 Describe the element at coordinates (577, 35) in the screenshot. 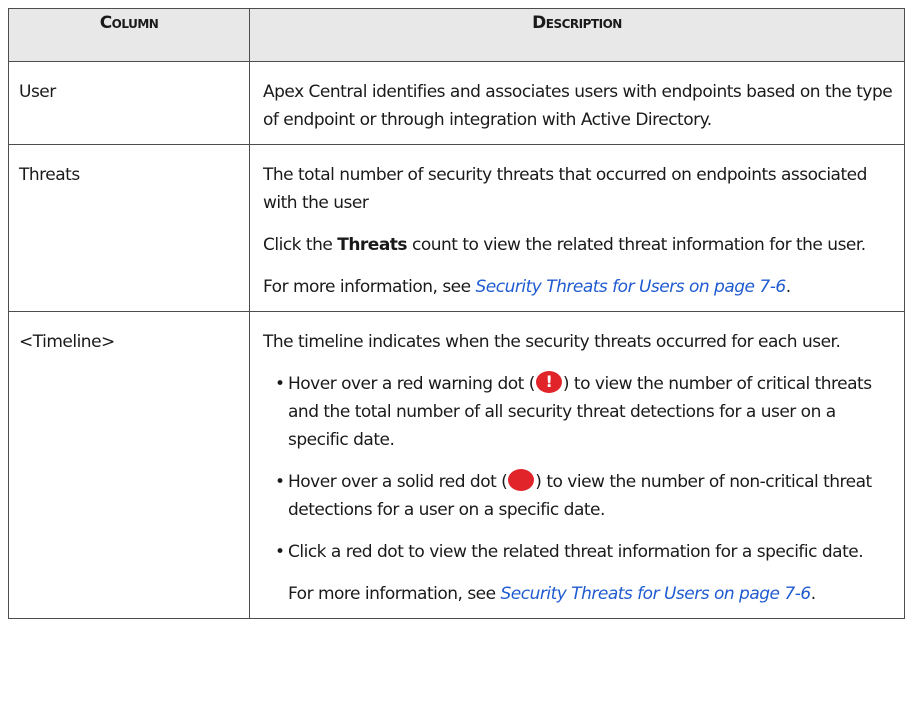

I see `header-description: Description` at that location.